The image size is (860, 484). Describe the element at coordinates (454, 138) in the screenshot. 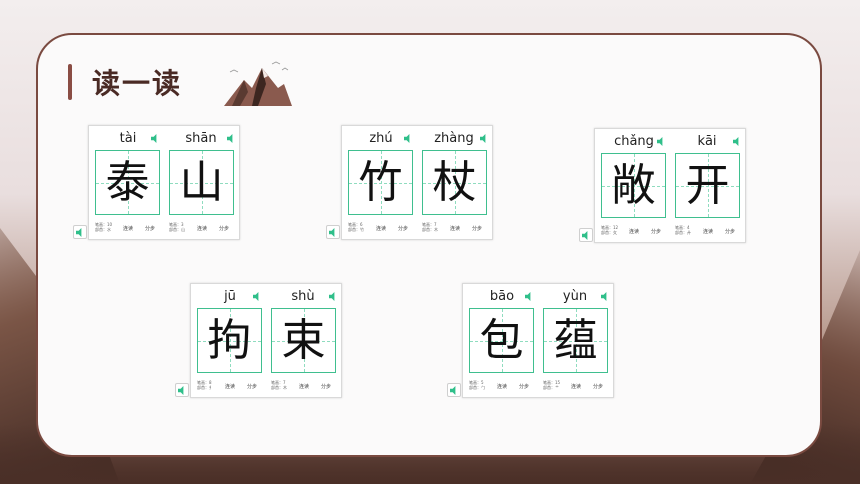

I see `pinyin-label: zhàng` at that location.